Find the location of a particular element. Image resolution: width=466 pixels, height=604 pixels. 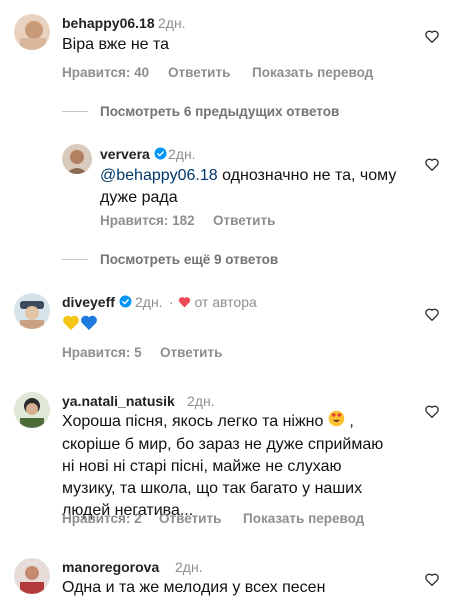

comment-username: diveyeff is located at coordinates (97, 302).